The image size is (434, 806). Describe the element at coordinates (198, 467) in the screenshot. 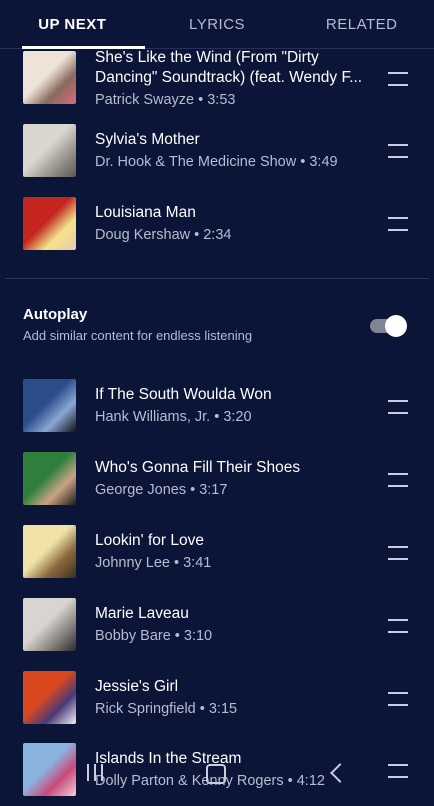

I see `track-title: Who's Gonna Fill Their Shoes` at that location.